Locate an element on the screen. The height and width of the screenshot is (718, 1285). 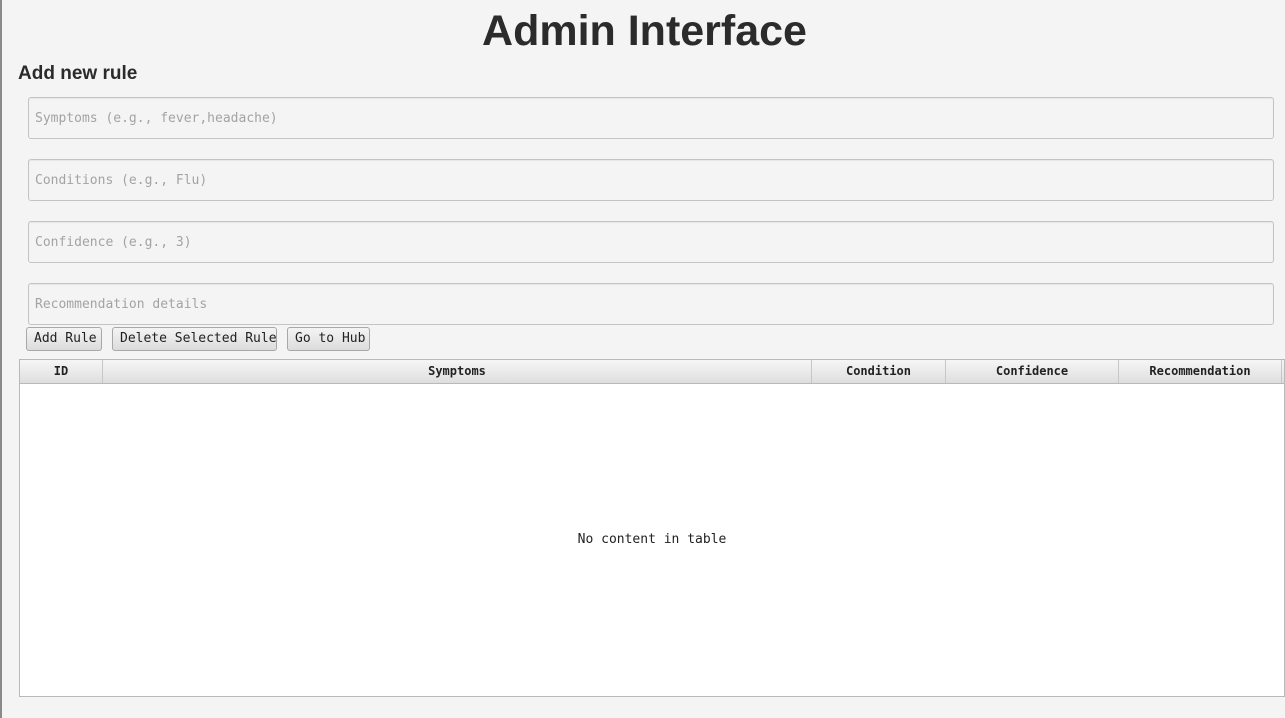
table-empty-message: No content in table is located at coordinates (652, 539).